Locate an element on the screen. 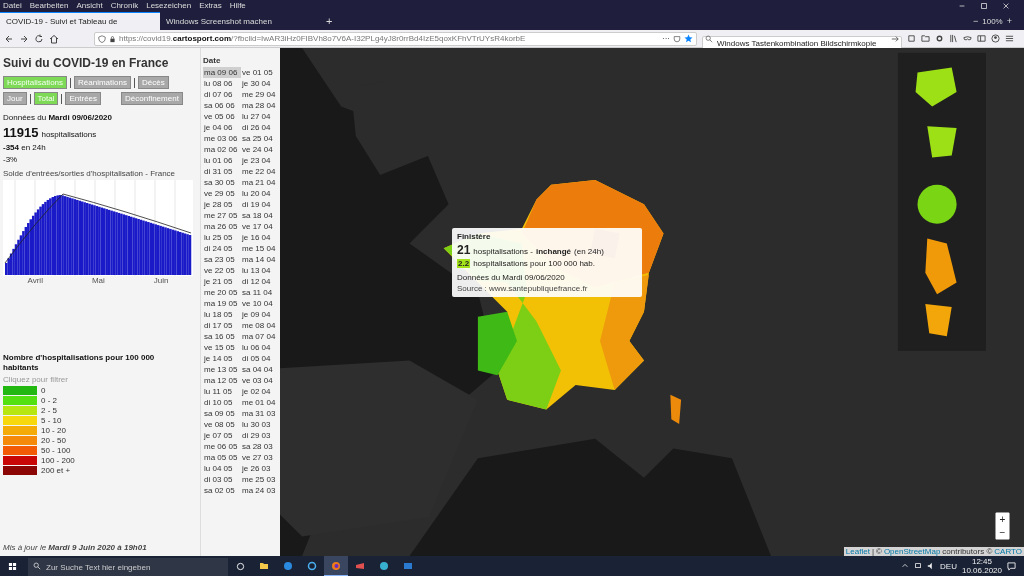 The image size is (1024, 576). menu-item: Hilfe is located at coordinates (237, 6).